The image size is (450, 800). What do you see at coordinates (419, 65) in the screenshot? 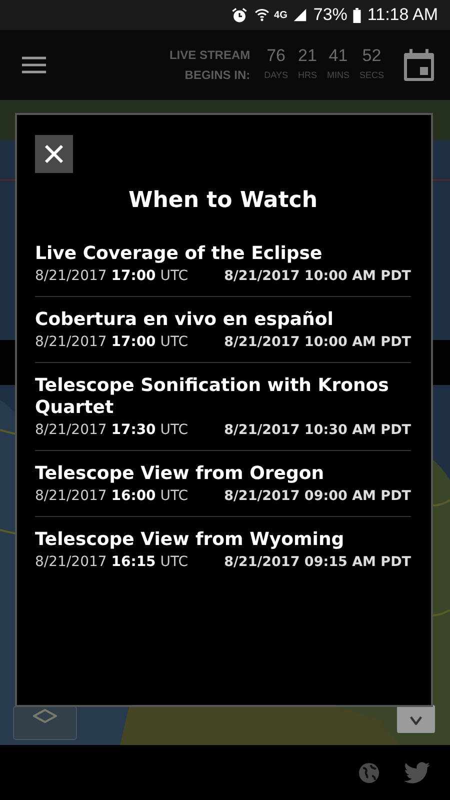
I see `calendar-button` at bounding box center [419, 65].